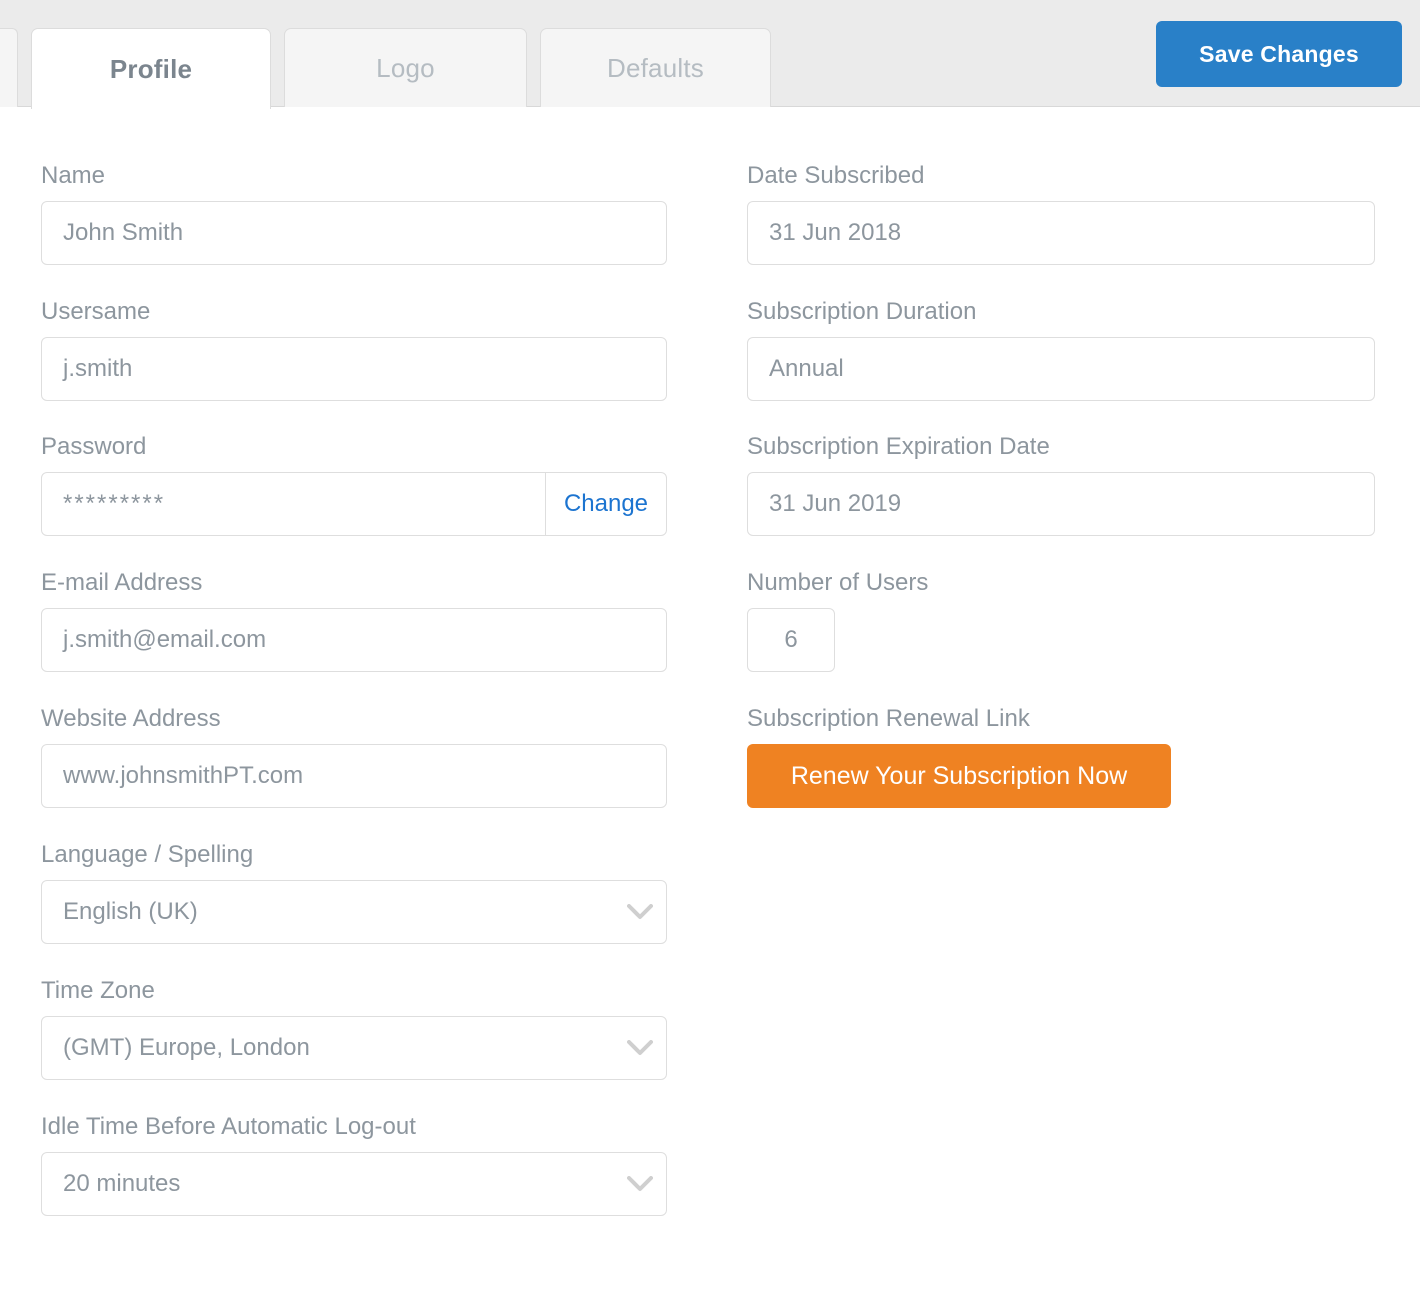  What do you see at coordinates (354, 912) in the screenshot?
I see `language-select: English (UK)` at bounding box center [354, 912].